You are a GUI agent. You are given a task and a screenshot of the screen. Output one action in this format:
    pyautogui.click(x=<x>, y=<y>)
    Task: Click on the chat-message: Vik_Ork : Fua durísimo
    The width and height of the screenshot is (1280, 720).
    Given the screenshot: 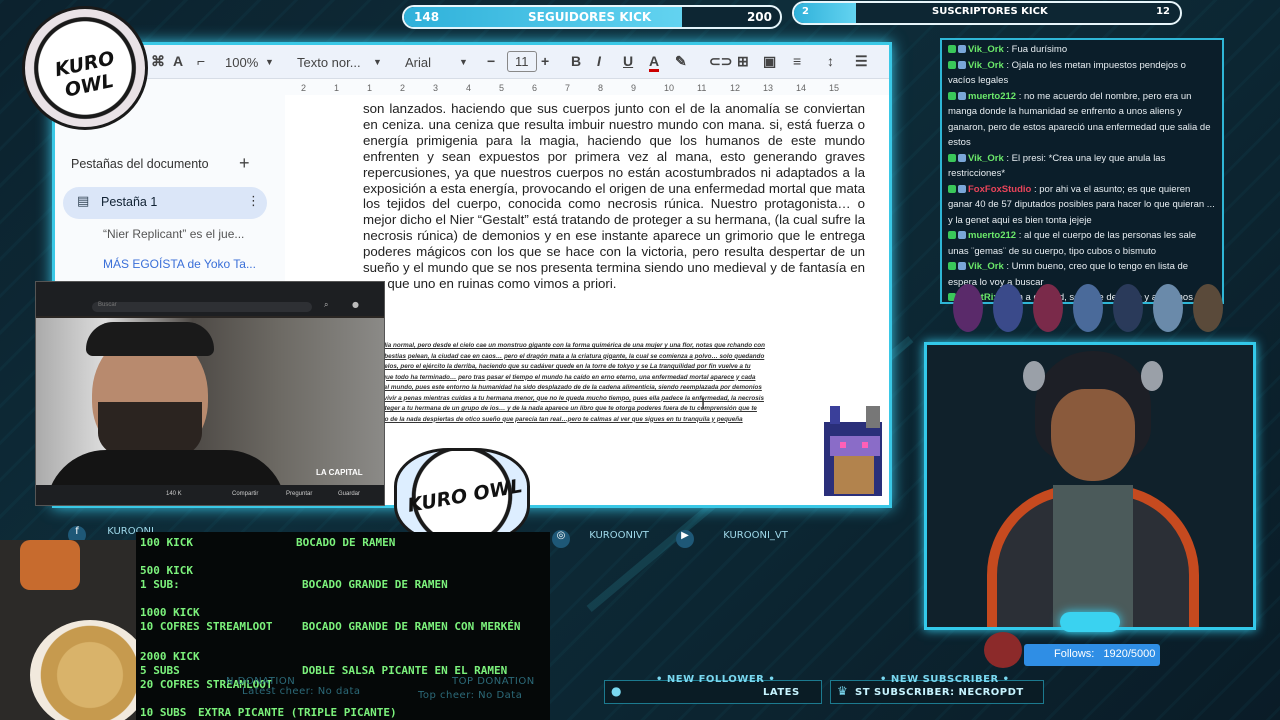 What is the action you would take?
    pyautogui.click(x=1082, y=50)
    